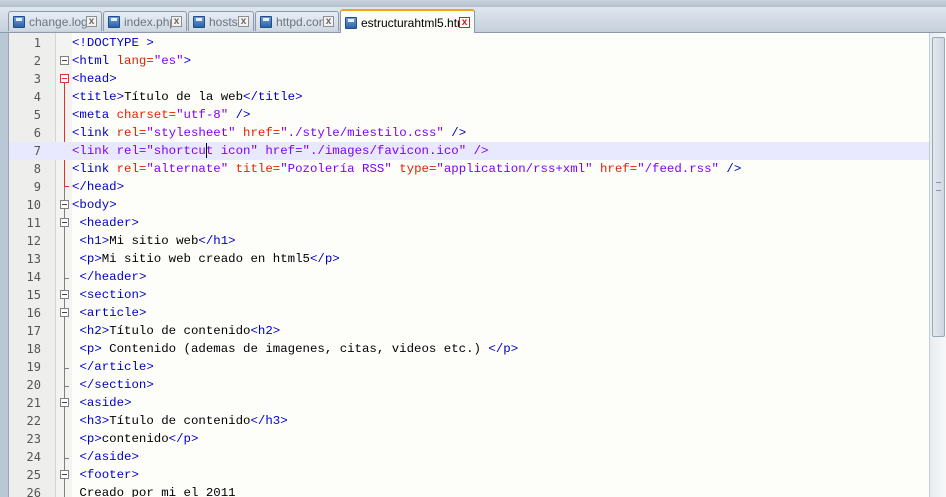 The height and width of the screenshot is (497, 946). Describe the element at coordinates (113, 277) in the screenshot. I see `code-text: </header>` at that location.